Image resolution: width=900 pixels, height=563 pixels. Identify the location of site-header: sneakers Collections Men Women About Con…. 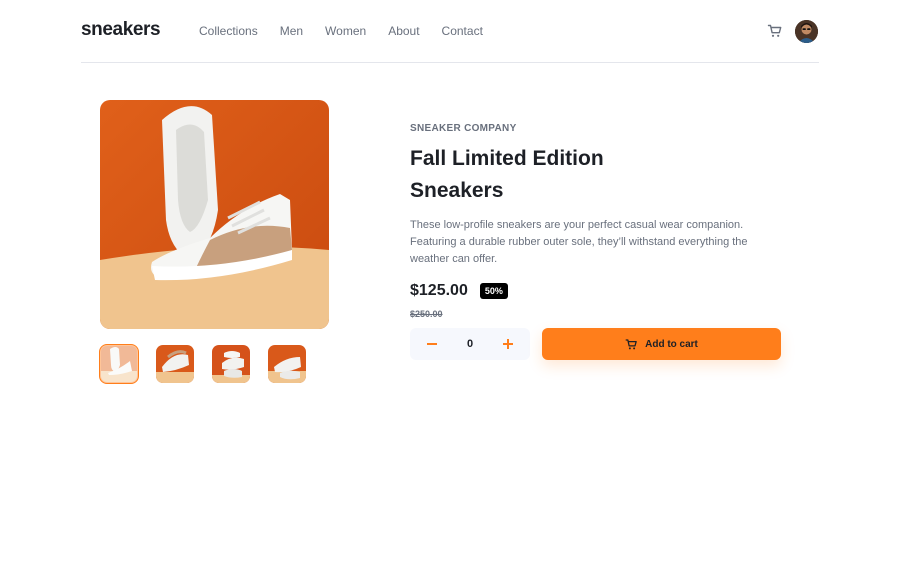
(450, 31).